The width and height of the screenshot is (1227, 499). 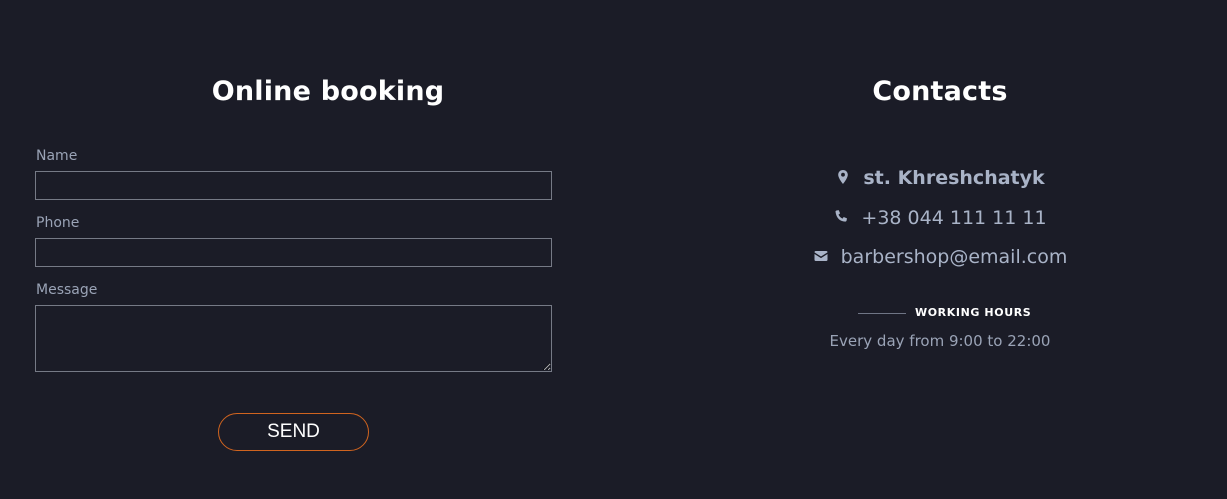 I want to click on phone-input, so click(x=293, y=252).